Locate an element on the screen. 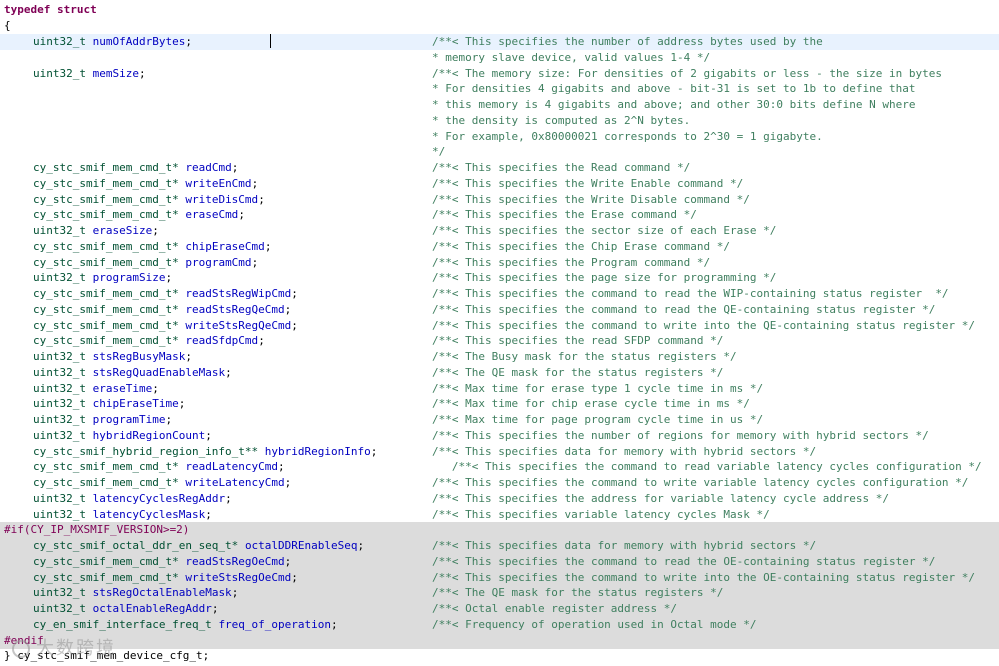  member-name: numOfAddrBytes is located at coordinates (139, 41).